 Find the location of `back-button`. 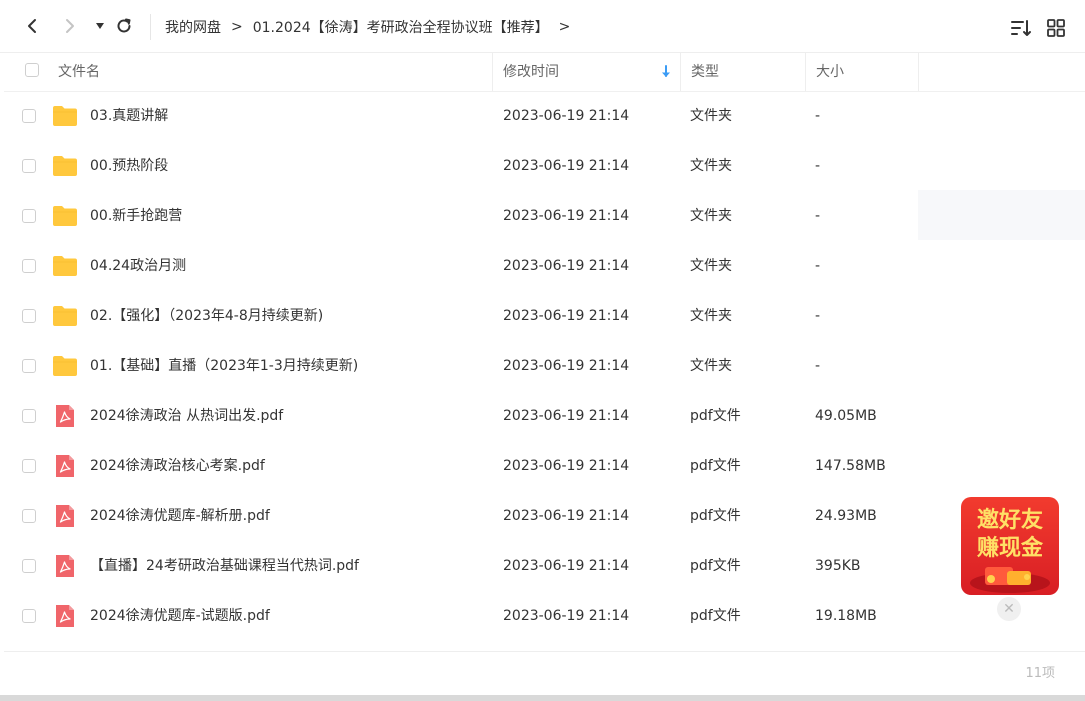

back-button is located at coordinates (32, 26).